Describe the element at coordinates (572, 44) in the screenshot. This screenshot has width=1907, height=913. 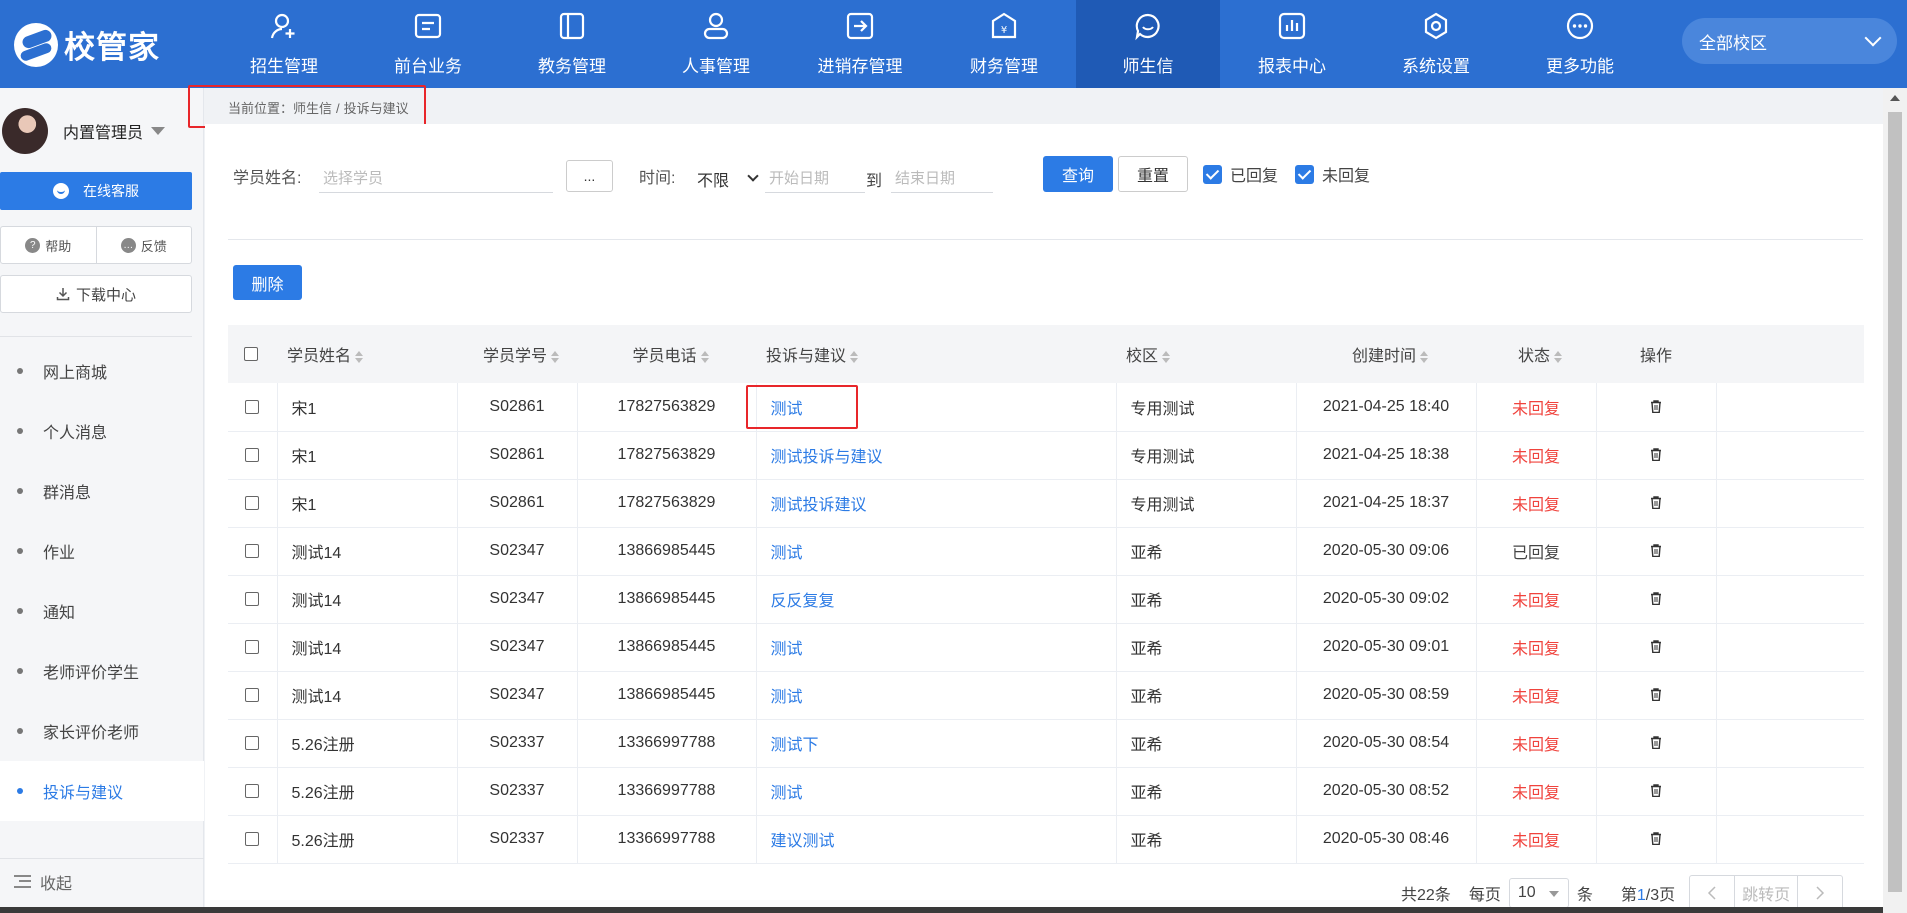
I see `nav-item-2: 教务管理` at that location.